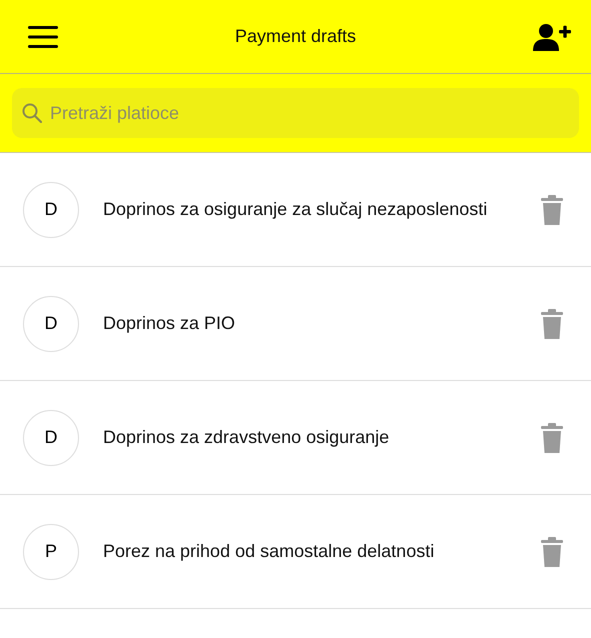 This screenshot has height=638, width=591. I want to click on menu-icon, so click(43, 37).